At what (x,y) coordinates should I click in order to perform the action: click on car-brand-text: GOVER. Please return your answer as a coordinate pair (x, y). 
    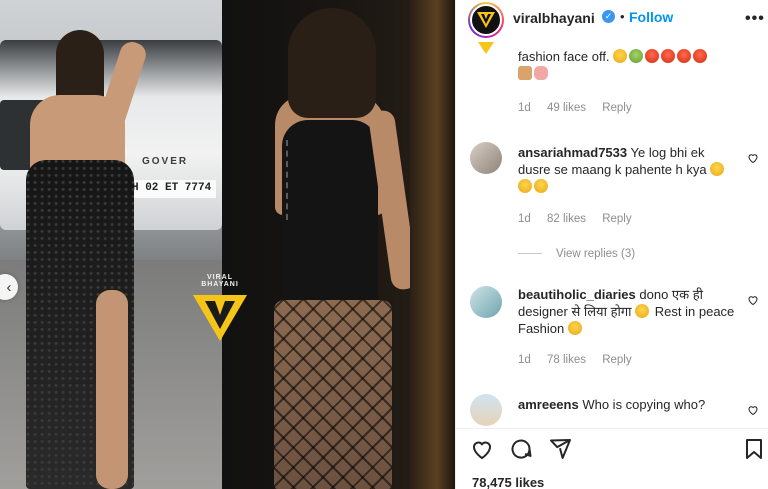
    Looking at the image, I should click on (165, 161).